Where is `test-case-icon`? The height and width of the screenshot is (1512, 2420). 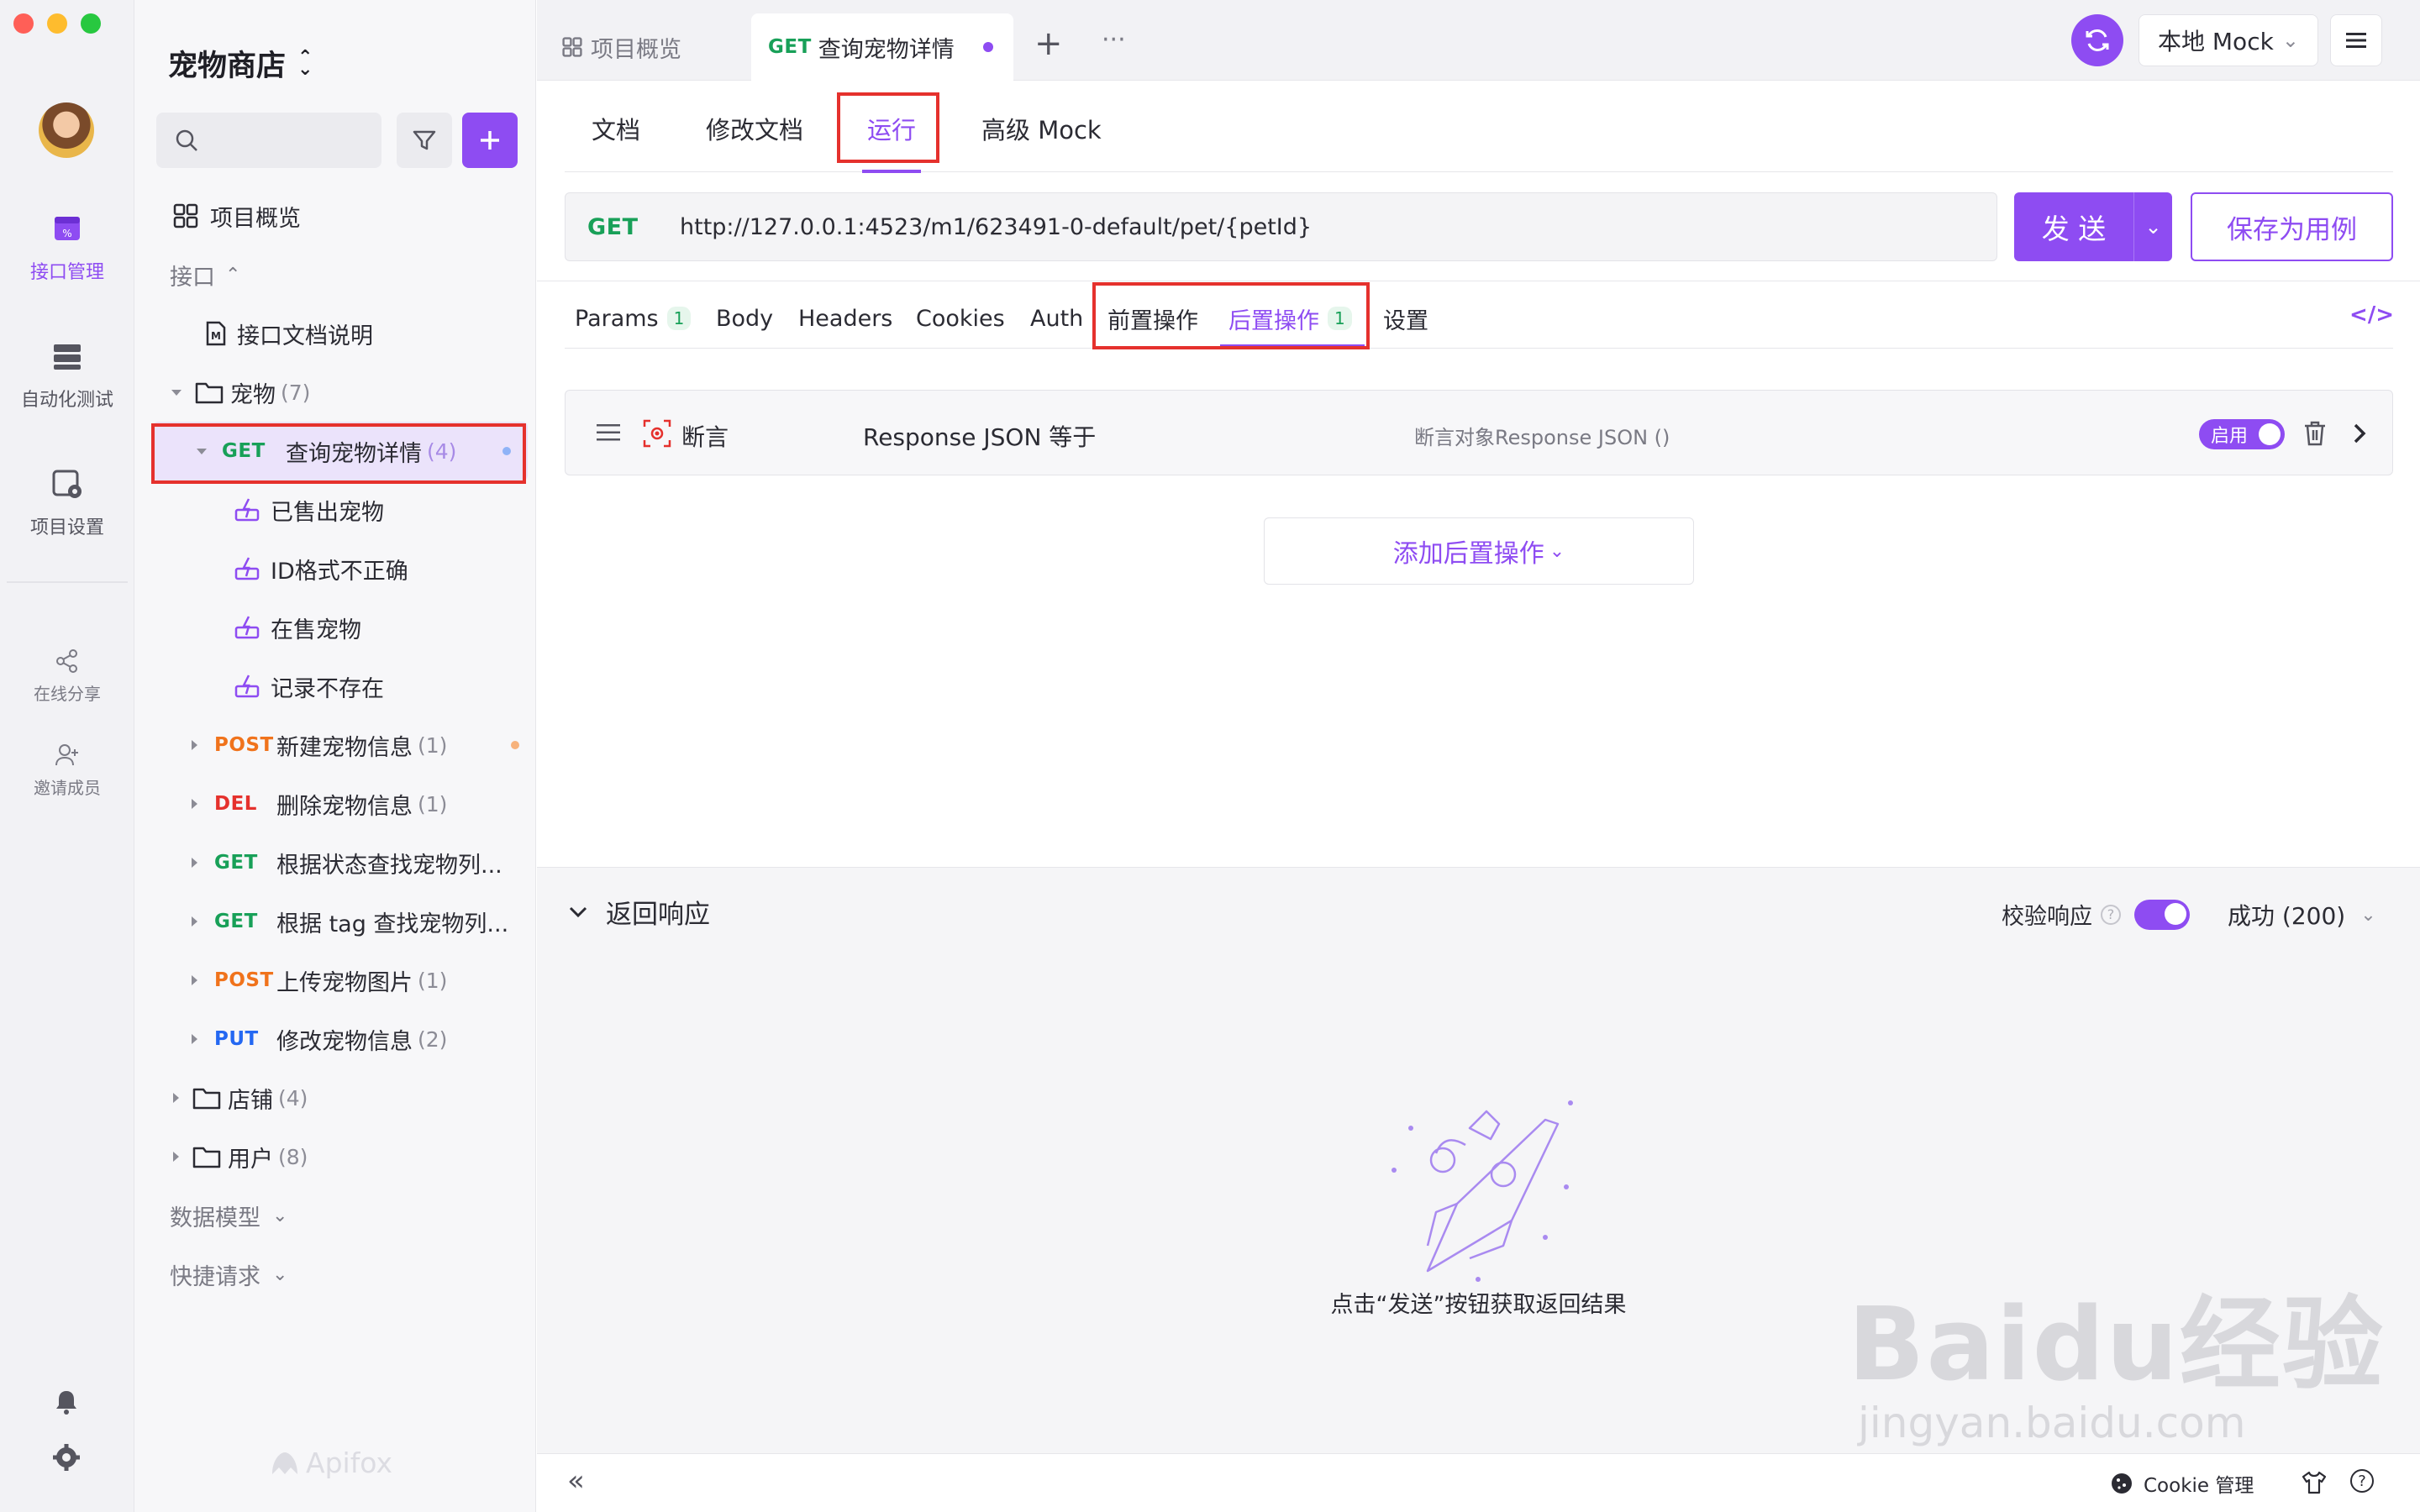
test-case-icon is located at coordinates (247, 510).